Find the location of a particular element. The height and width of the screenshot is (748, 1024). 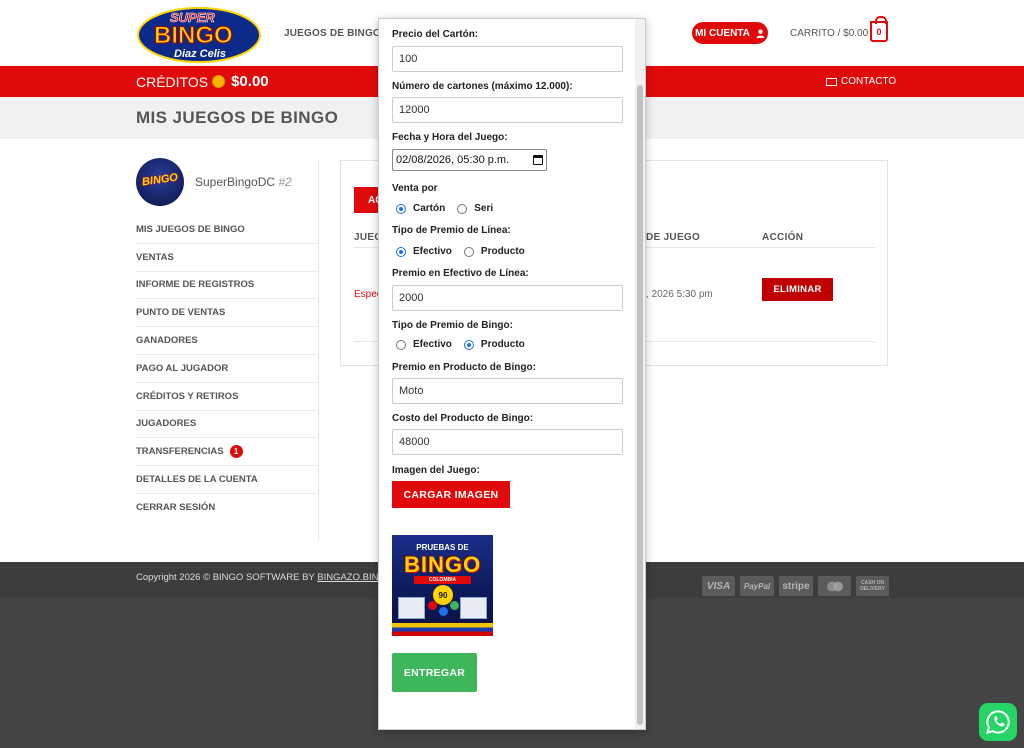

contact-link: CONTACTO is located at coordinates (861, 81).